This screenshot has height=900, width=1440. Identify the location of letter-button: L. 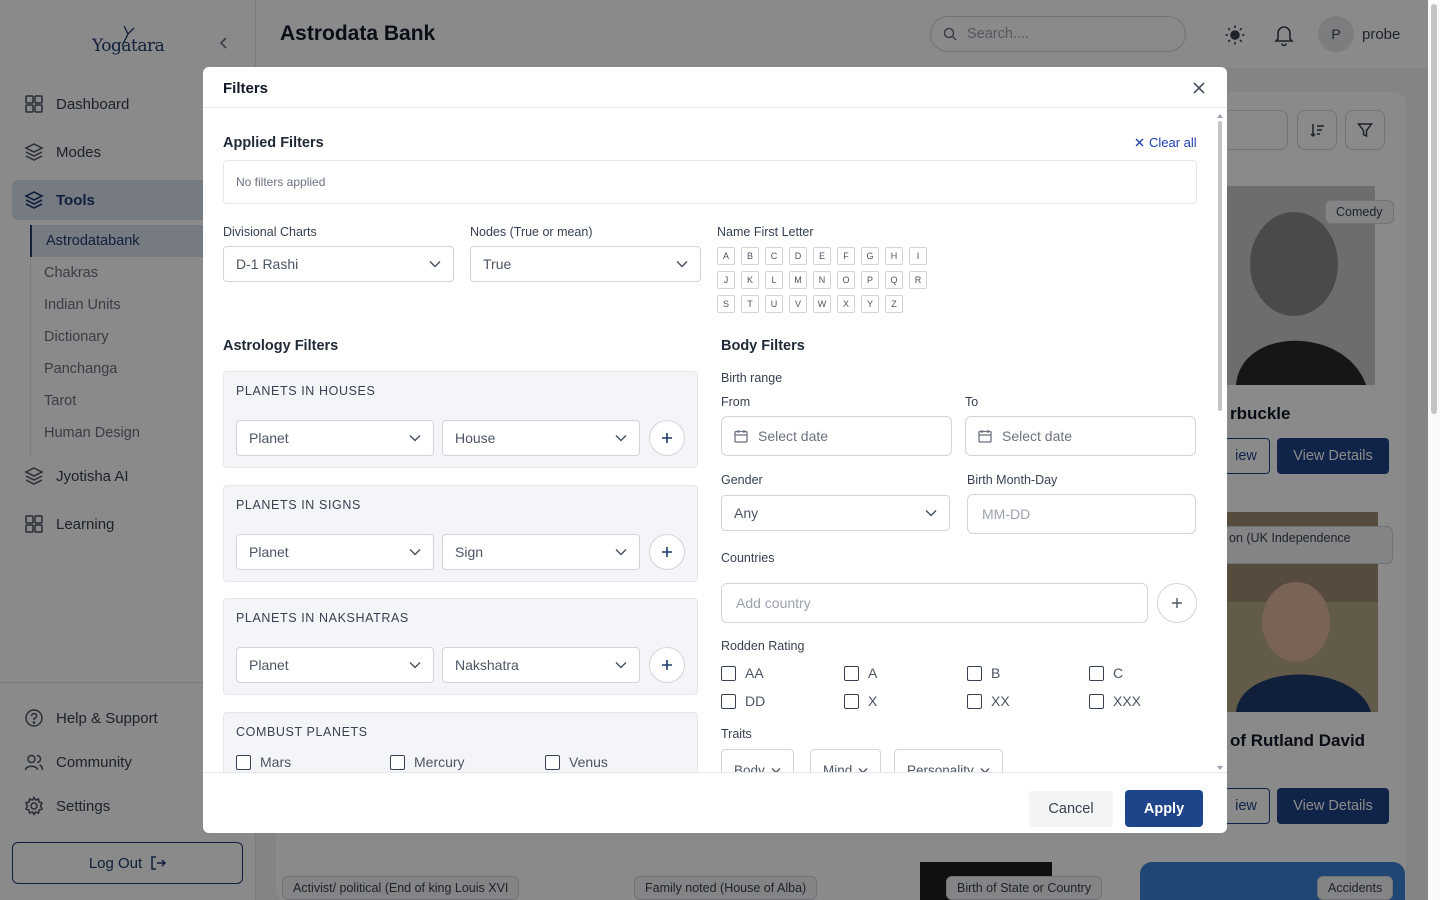
(774, 280).